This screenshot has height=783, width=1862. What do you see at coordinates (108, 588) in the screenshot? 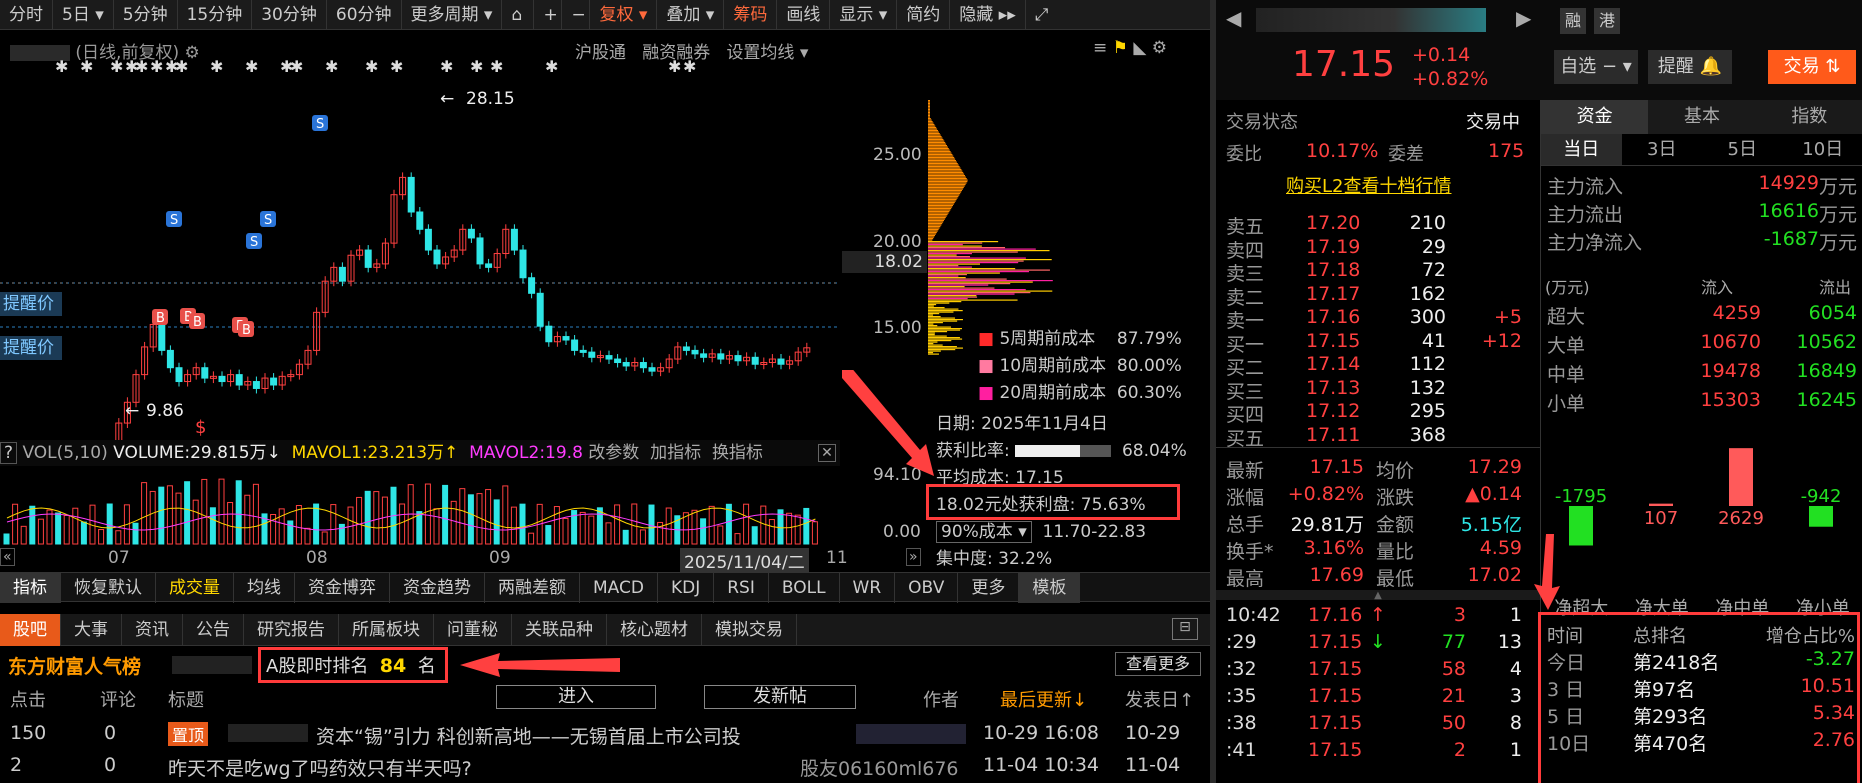
I see `indicator-tab: 恢复默认` at bounding box center [108, 588].